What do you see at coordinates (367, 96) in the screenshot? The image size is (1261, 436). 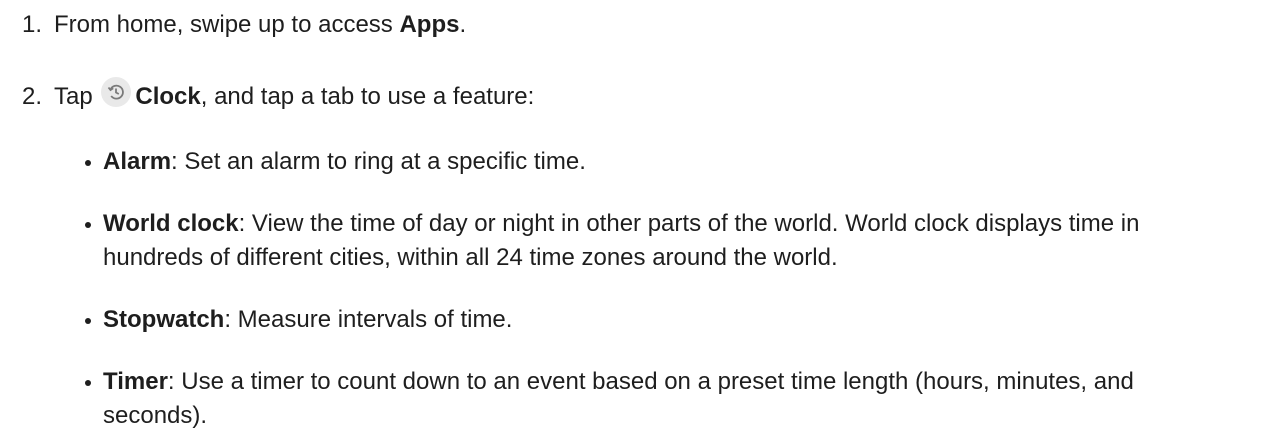 I see `step-text-end: , and tap a tab to use a feature:` at bounding box center [367, 96].